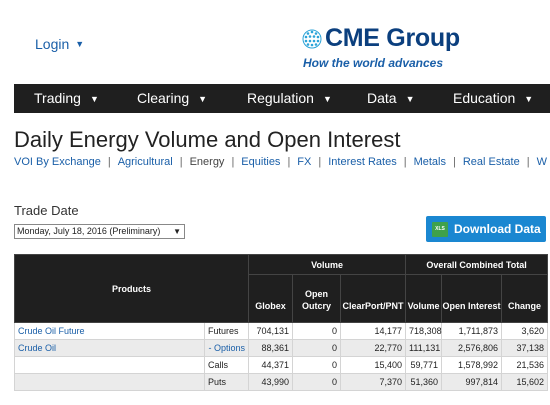 The width and height of the screenshot is (550, 405). What do you see at coordinates (484, 98) in the screenshot?
I see `nav-label: Education` at bounding box center [484, 98].